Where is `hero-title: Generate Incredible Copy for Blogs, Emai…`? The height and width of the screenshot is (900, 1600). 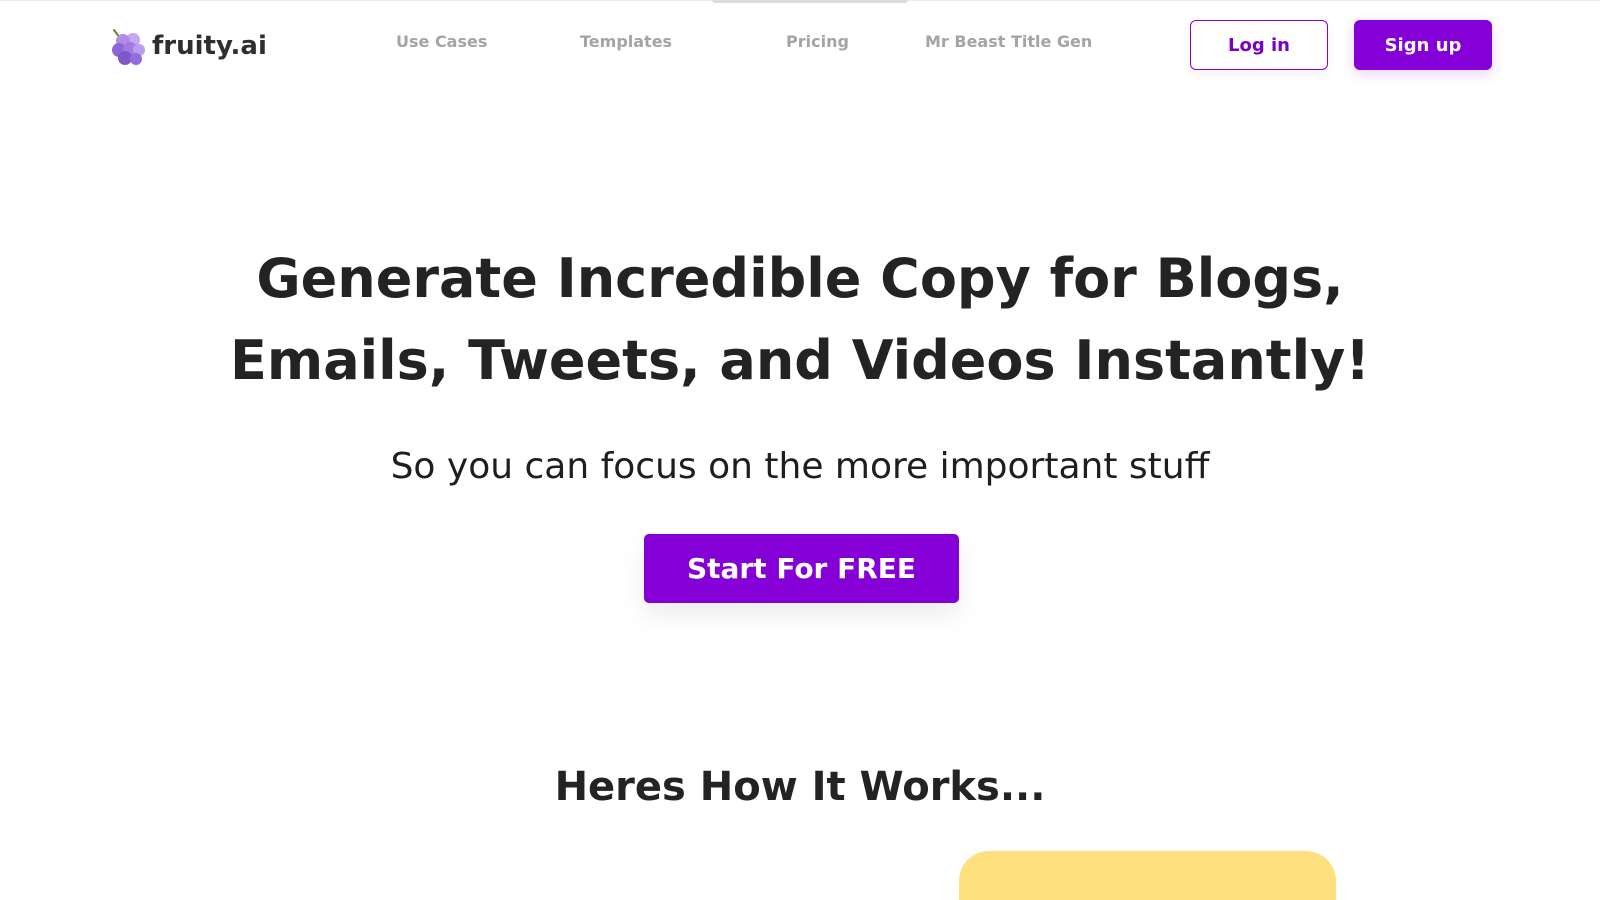
hero-title: Generate Incredible Copy for Blogs, Emai… is located at coordinates (800, 320).